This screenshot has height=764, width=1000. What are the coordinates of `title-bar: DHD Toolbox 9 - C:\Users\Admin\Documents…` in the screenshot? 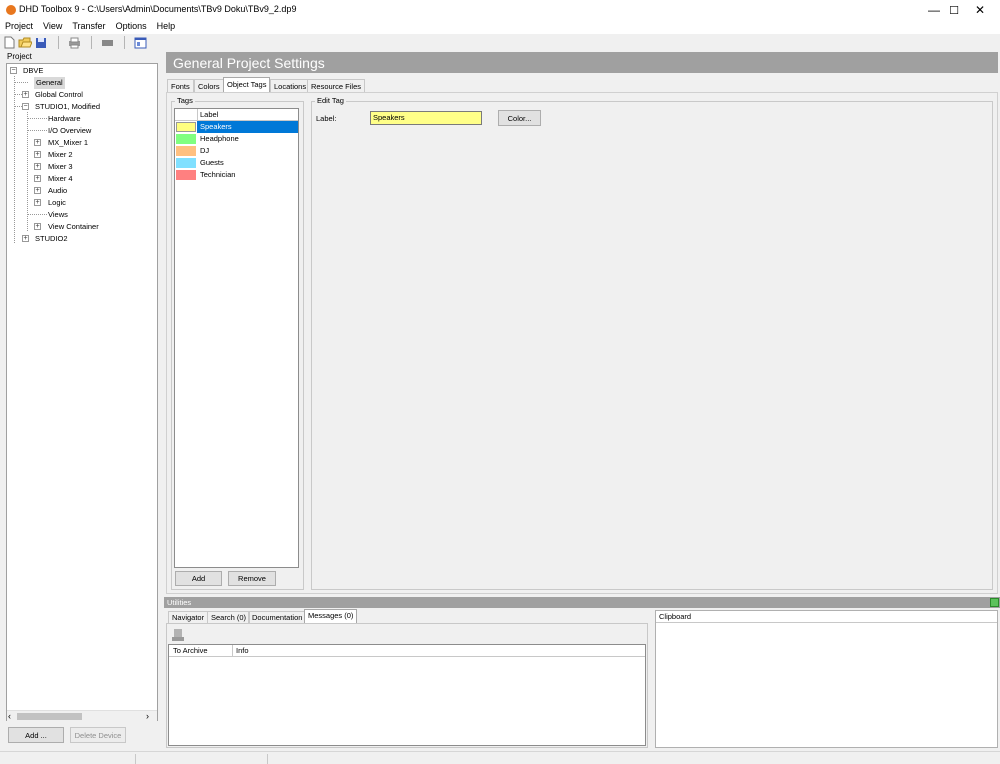 It's located at (500, 10).